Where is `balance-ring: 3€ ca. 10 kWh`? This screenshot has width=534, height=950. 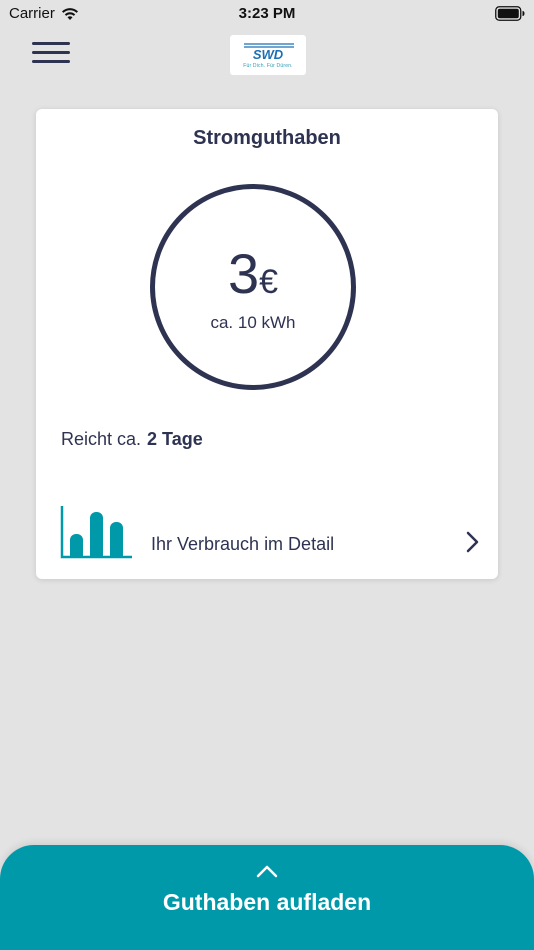 balance-ring: 3€ ca. 10 kWh is located at coordinates (253, 287).